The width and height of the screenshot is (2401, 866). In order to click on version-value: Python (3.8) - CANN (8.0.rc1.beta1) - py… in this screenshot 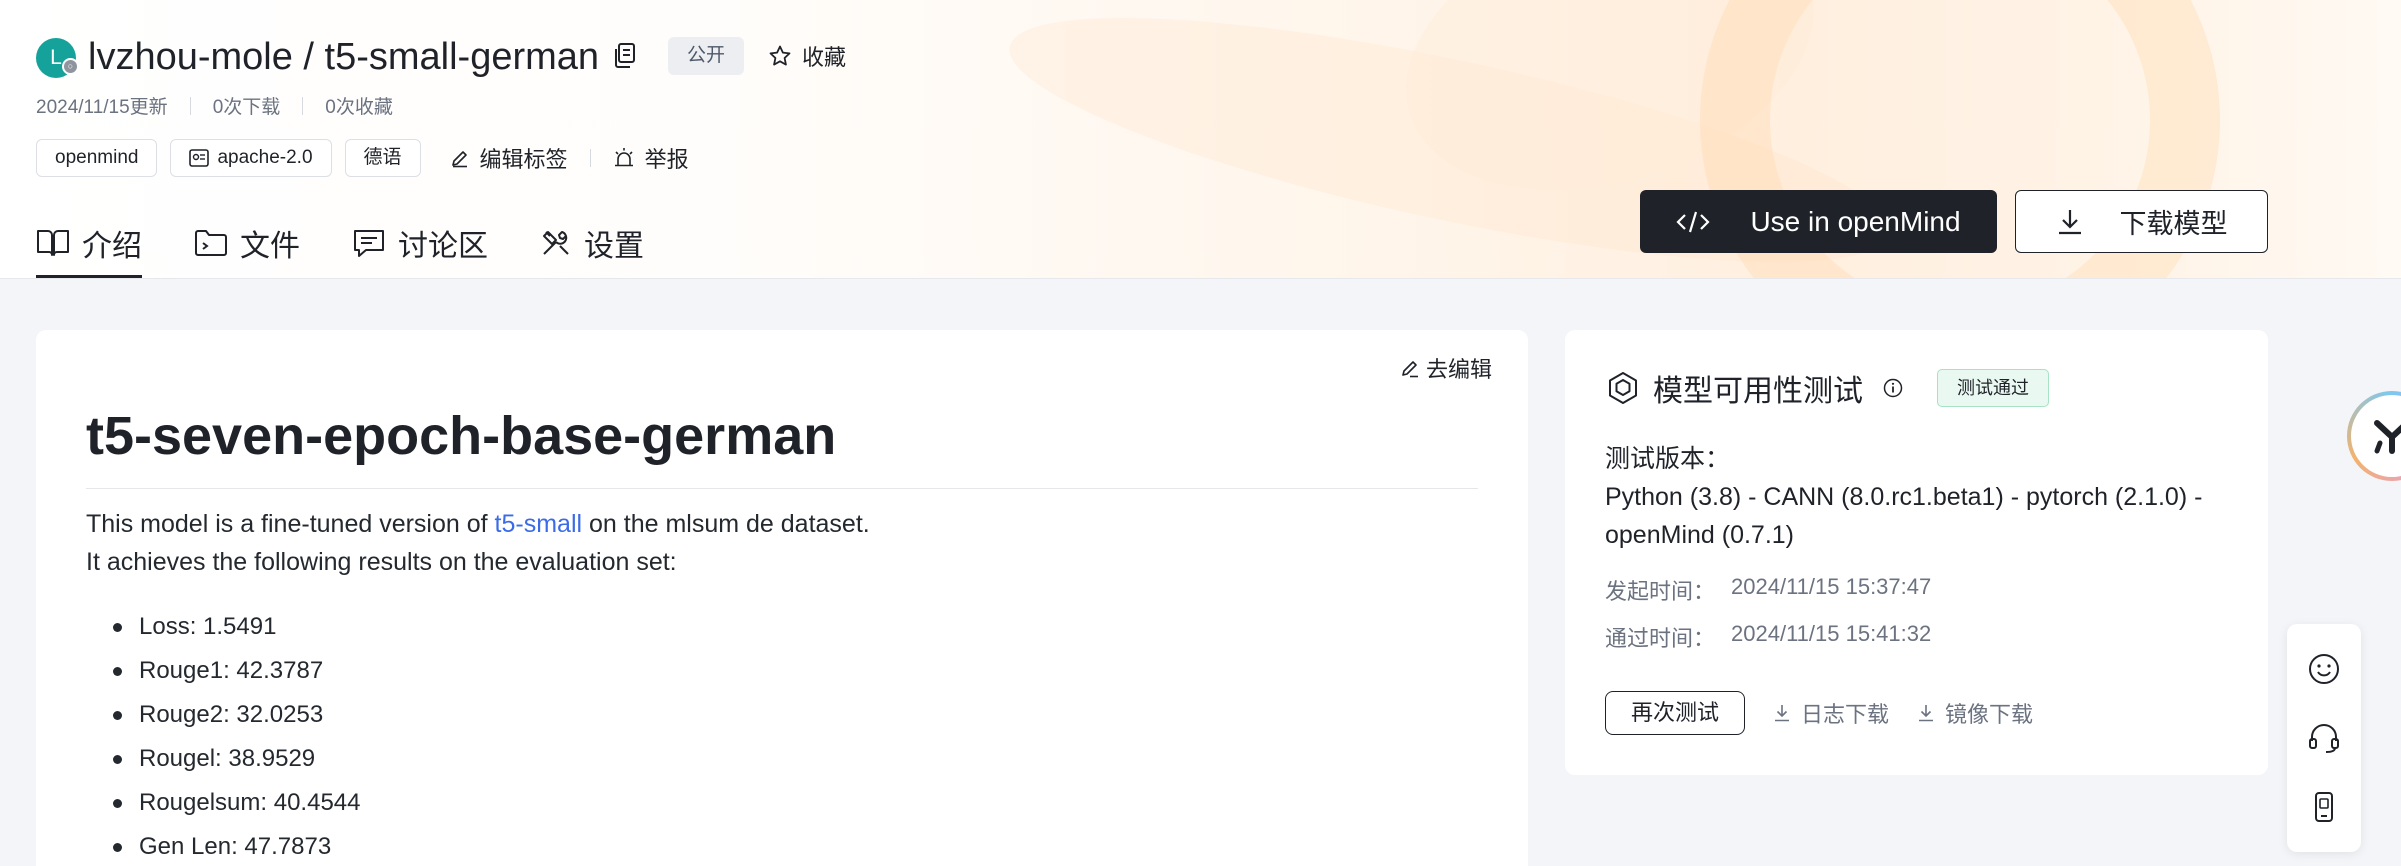, I will do `click(1904, 516)`.